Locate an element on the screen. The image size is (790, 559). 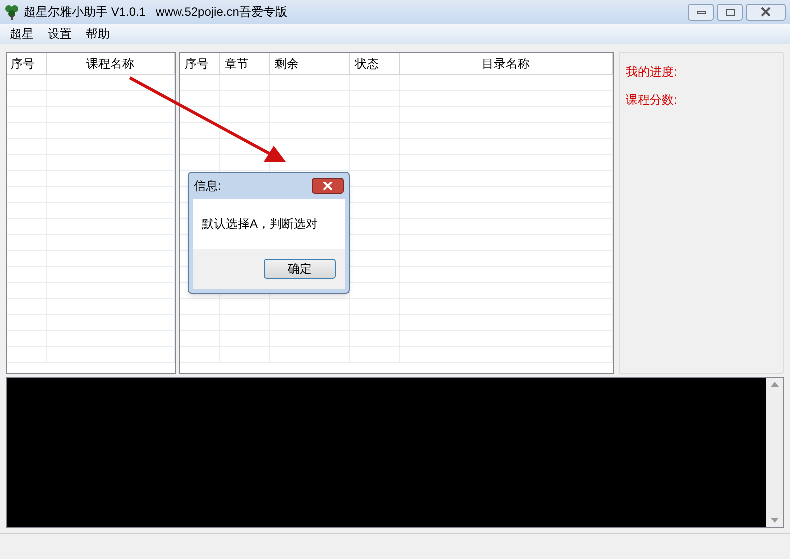
info-label: 课程分数: is located at coordinates (652, 100).